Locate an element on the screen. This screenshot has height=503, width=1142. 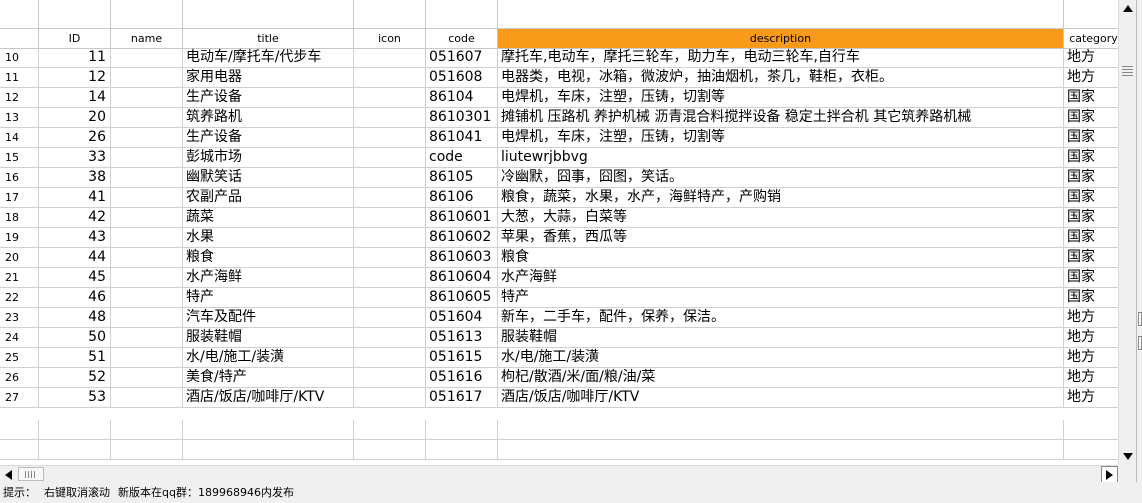
table-row: 27 53 酒店/饭店/咖啡厅/KTV 051617 酒店/饭店/咖啡厅/KTV 地方 is located at coordinates (559, 398).